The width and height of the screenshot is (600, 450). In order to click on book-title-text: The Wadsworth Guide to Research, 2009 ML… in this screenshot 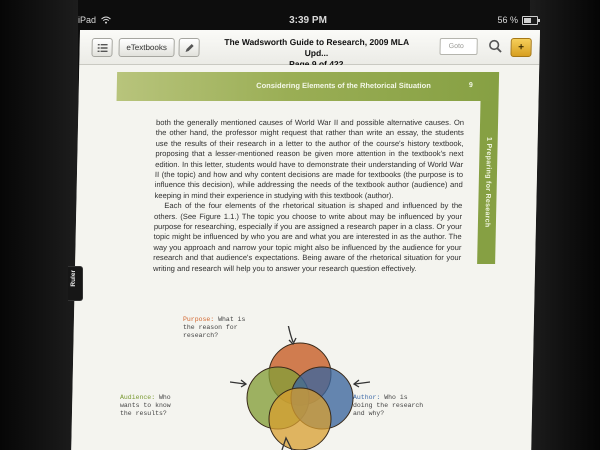, I will do `click(317, 47)`.